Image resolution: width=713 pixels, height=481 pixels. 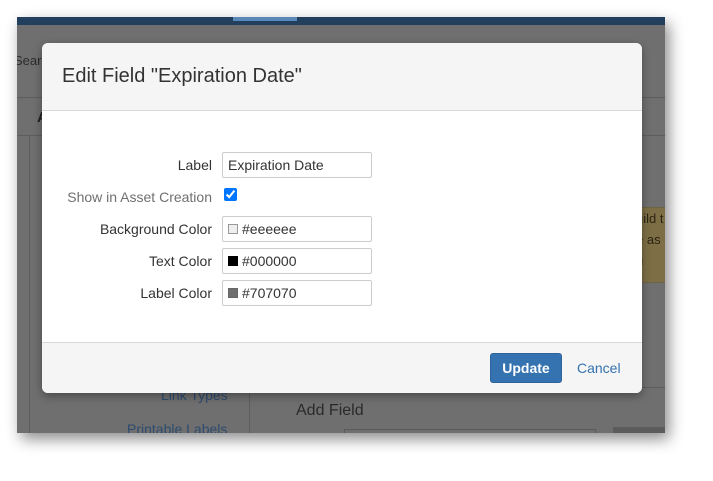 I want to click on field-row-label-color: Label Color #707070, so click(x=342, y=293).